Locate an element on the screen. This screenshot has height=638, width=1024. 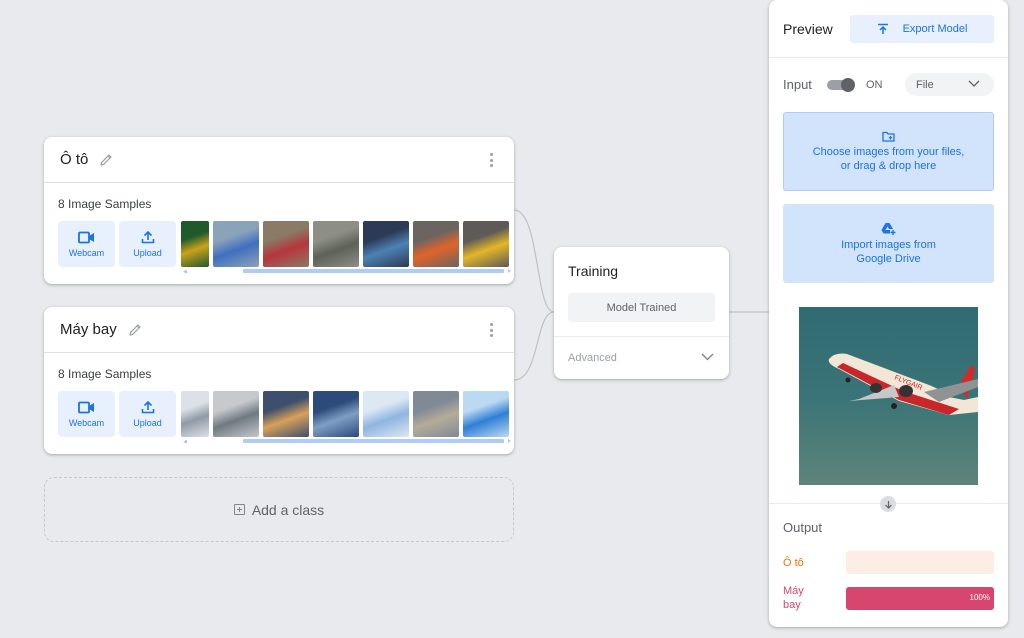
class-header: Máy bay is located at coordinates (279, 330).